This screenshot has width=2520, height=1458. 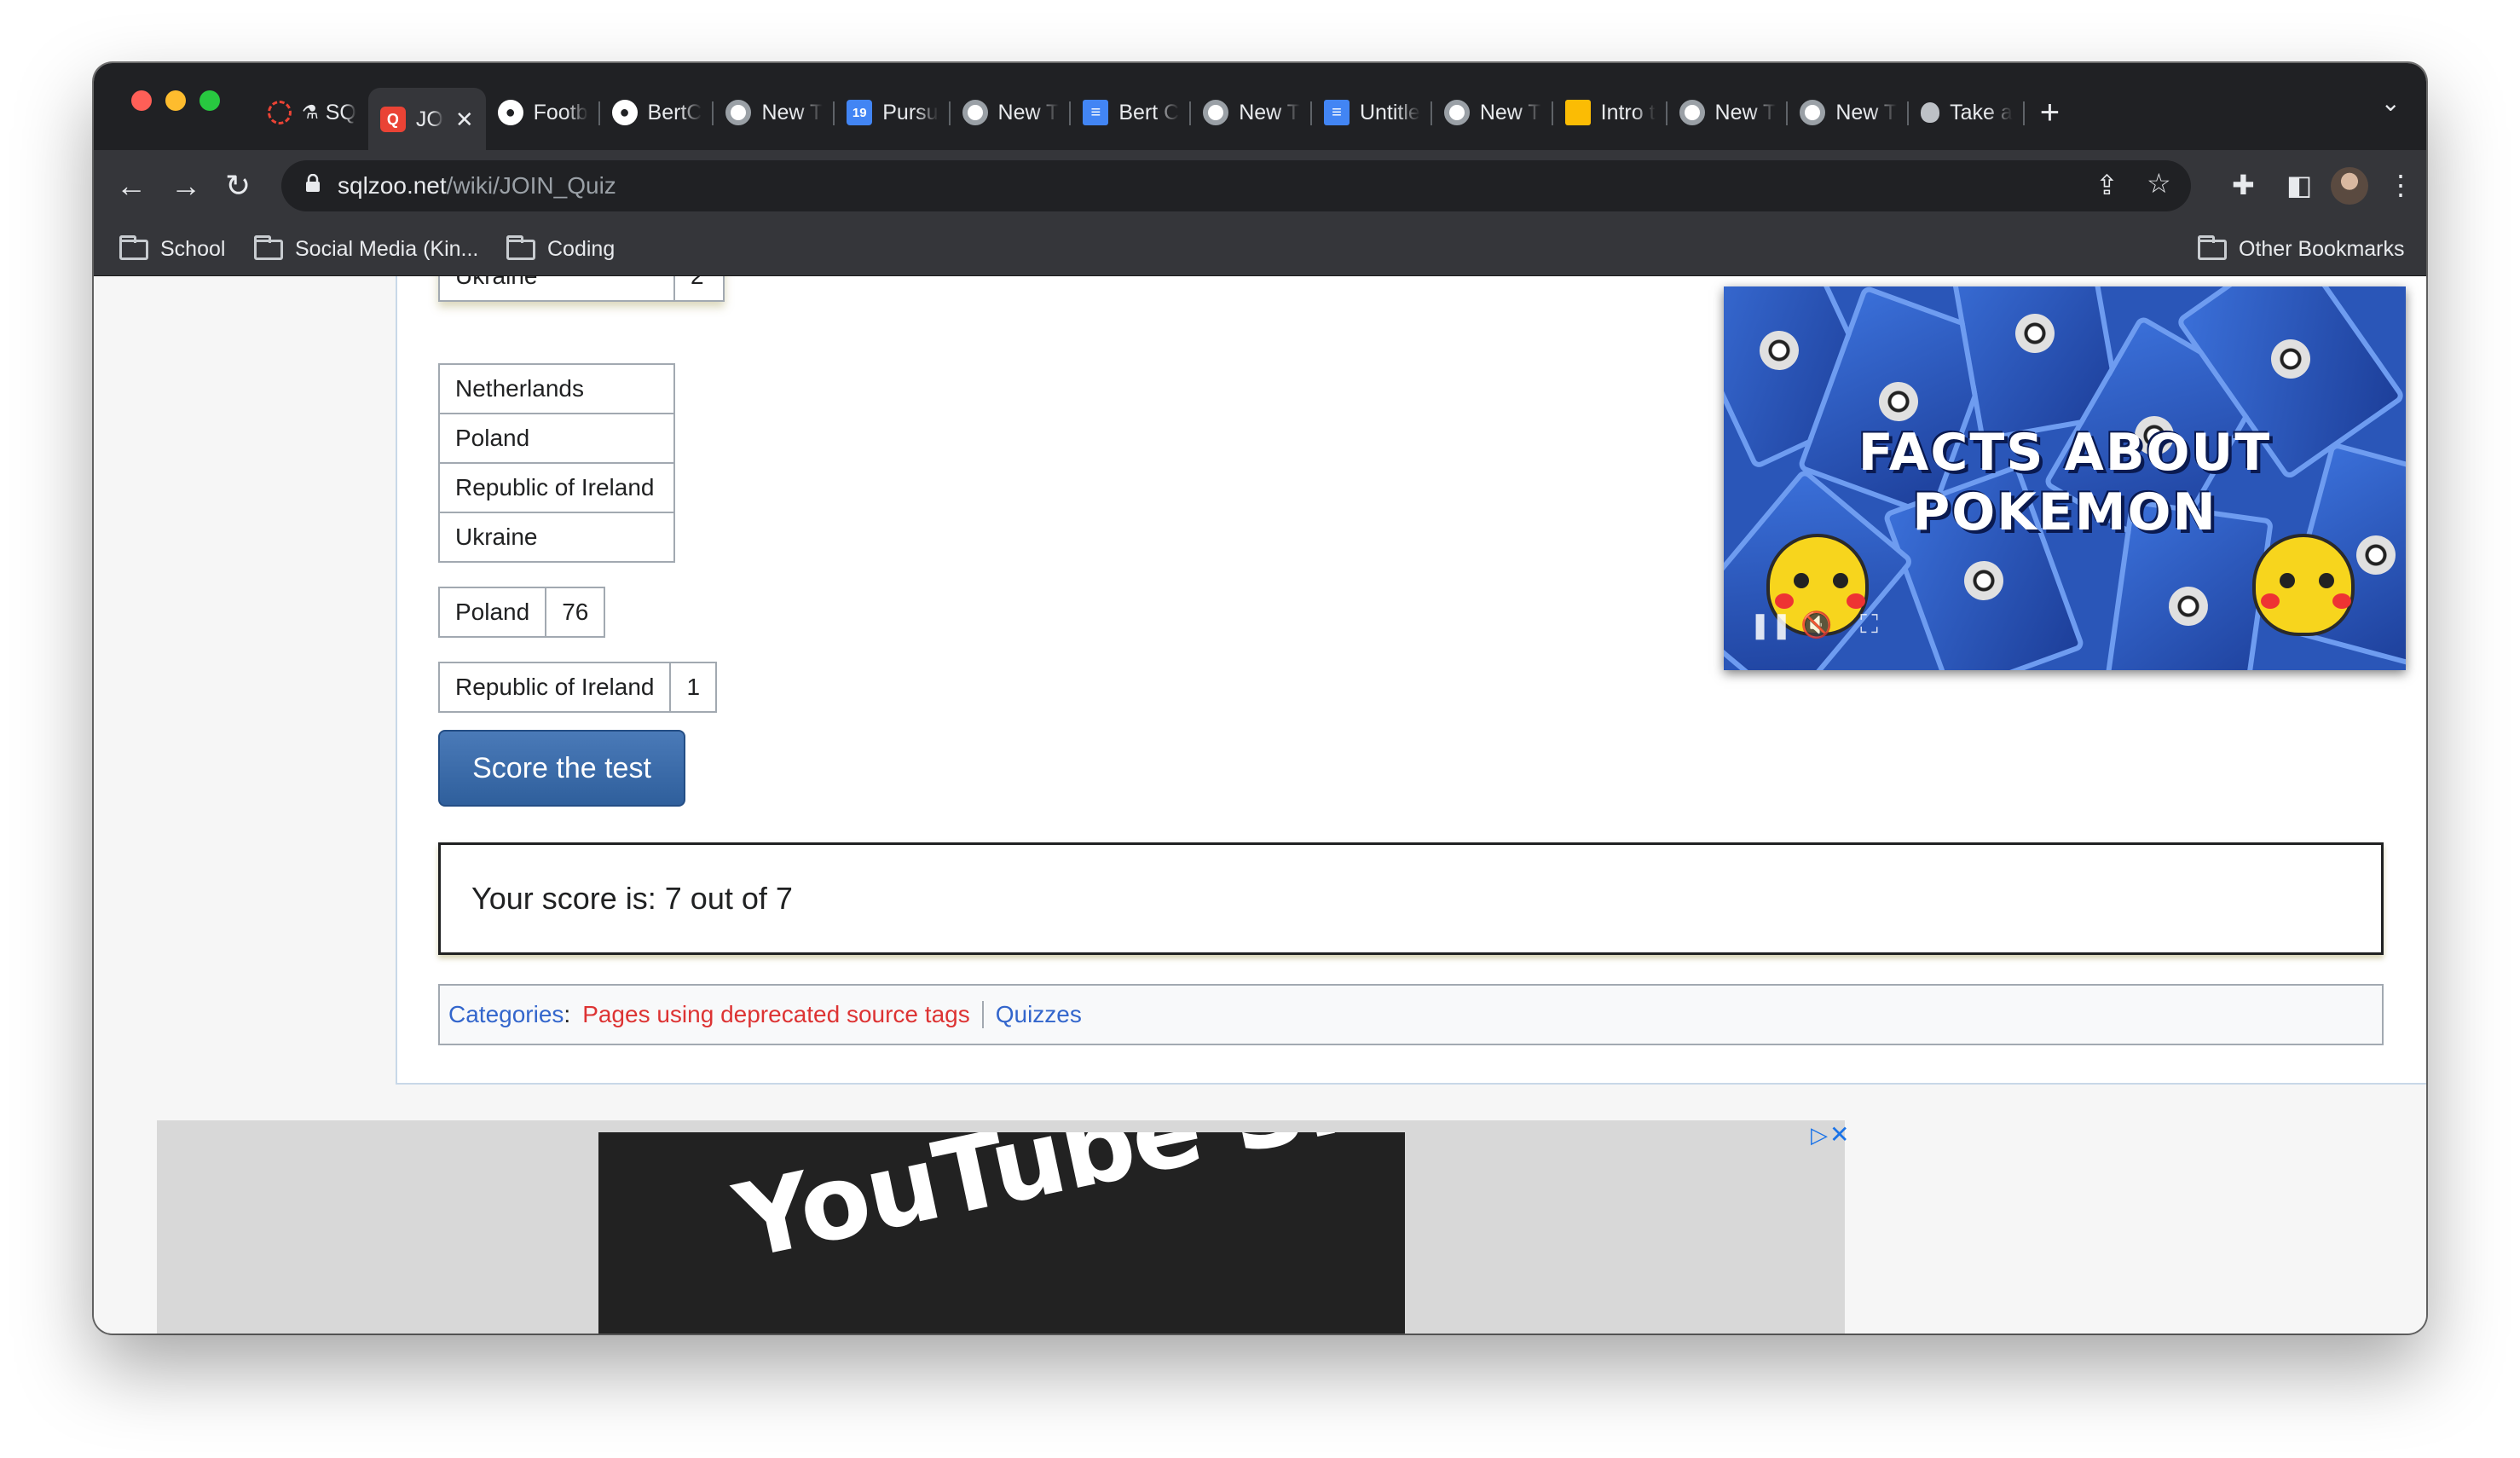 What do you see at coordinates (2299, 185) in the screenshot?
I see `side-panel-icon: ◧` at bounding box center [2299, 185].